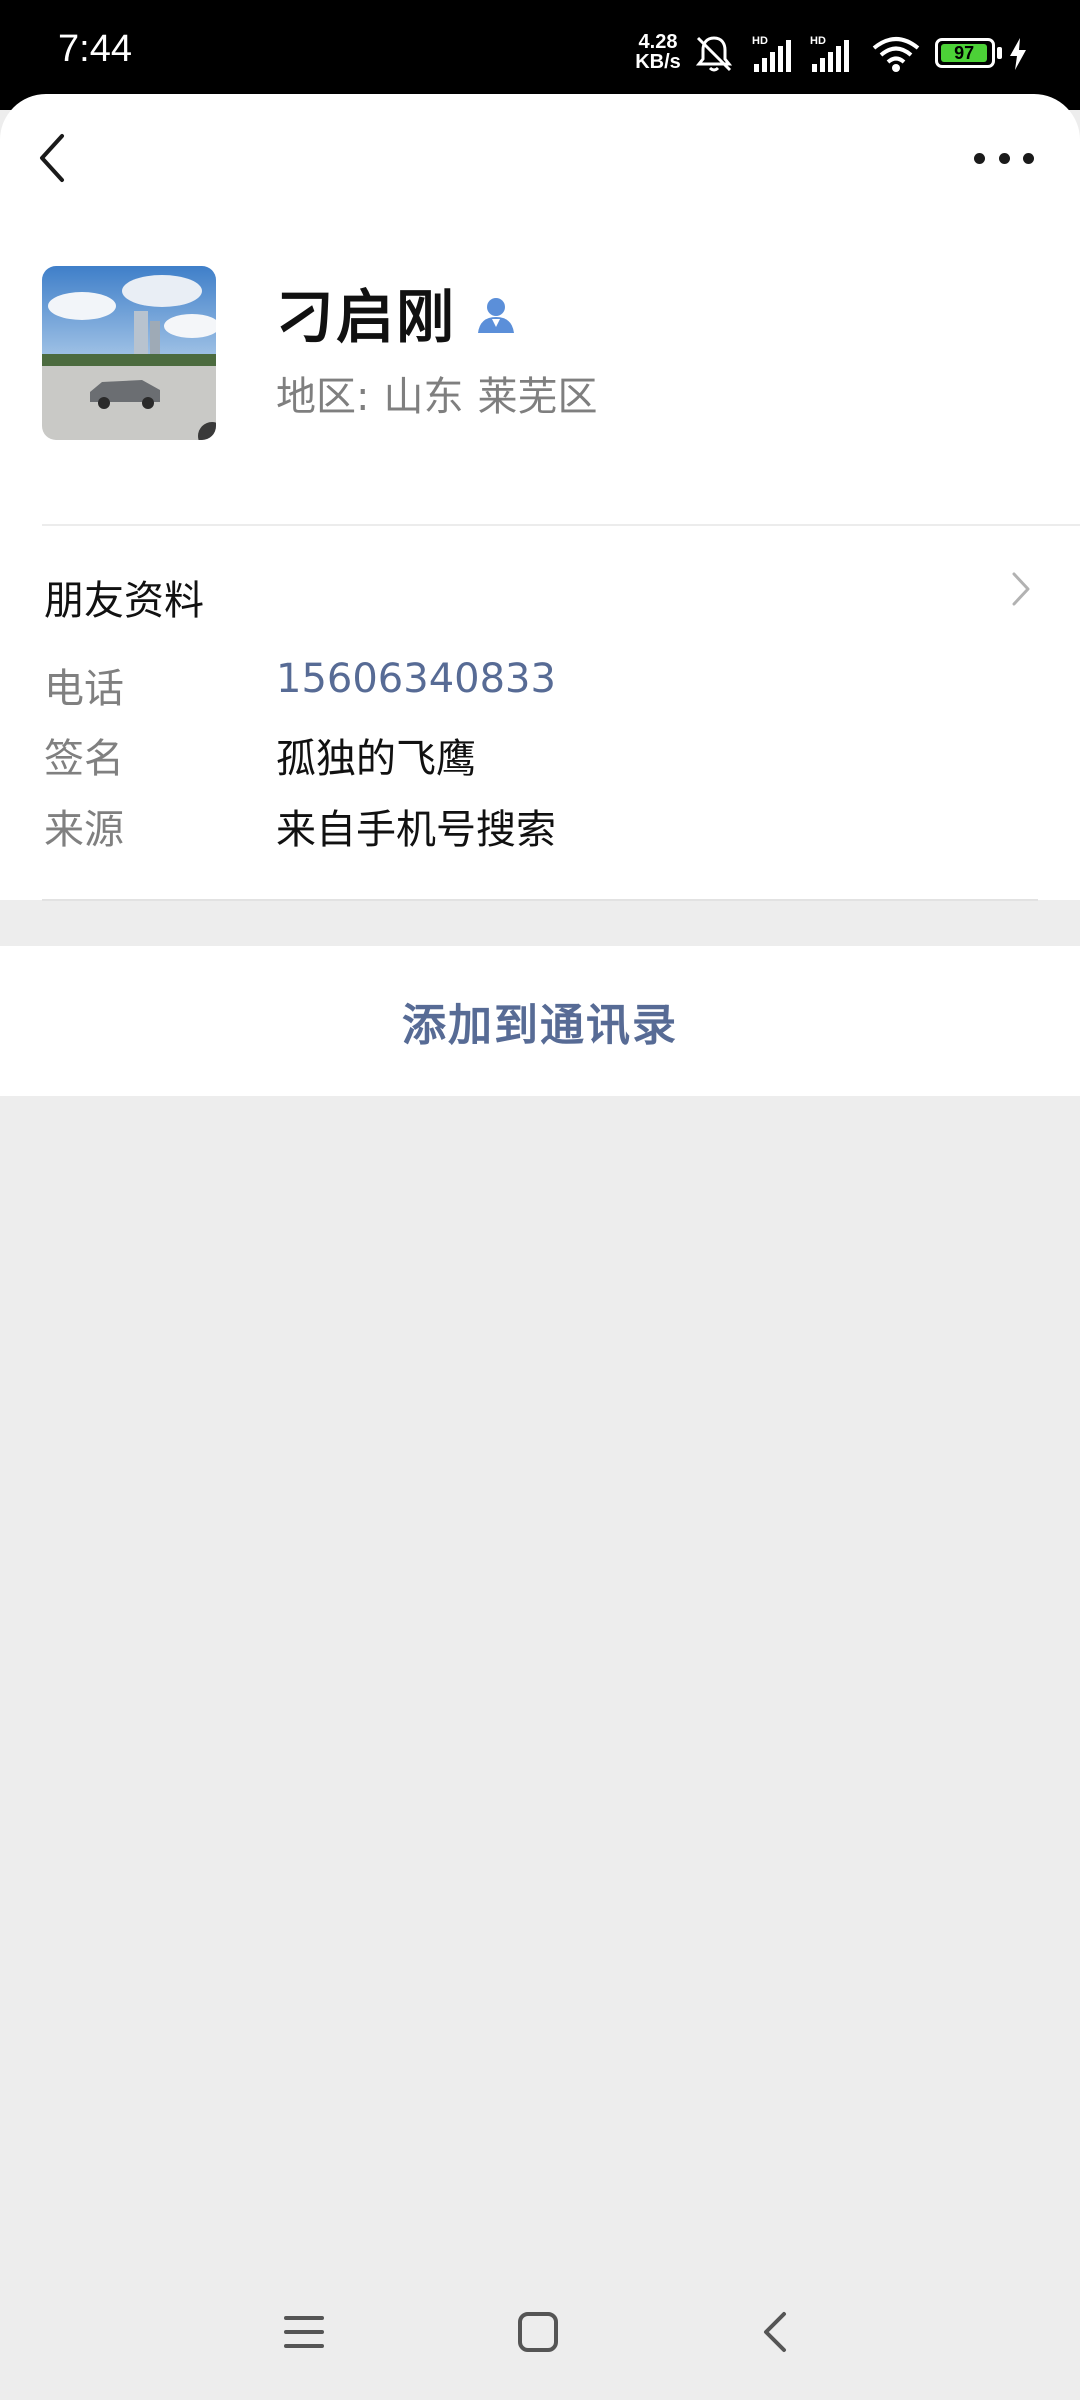  Describe the element at coordinates (416, 830) in the screenshot. I see `source-value: 来自手机号搜索` at that location.